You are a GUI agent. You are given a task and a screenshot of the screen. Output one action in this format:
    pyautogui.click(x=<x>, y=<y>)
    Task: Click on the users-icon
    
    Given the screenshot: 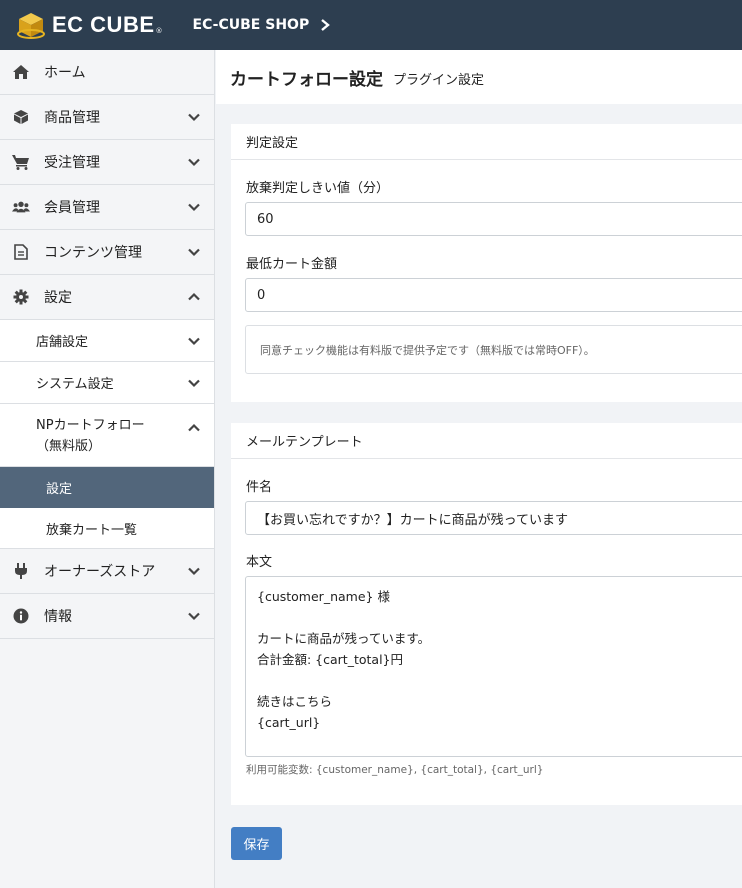 What is the action you would take?
    pyautogui.click(x=21, y=207)
    